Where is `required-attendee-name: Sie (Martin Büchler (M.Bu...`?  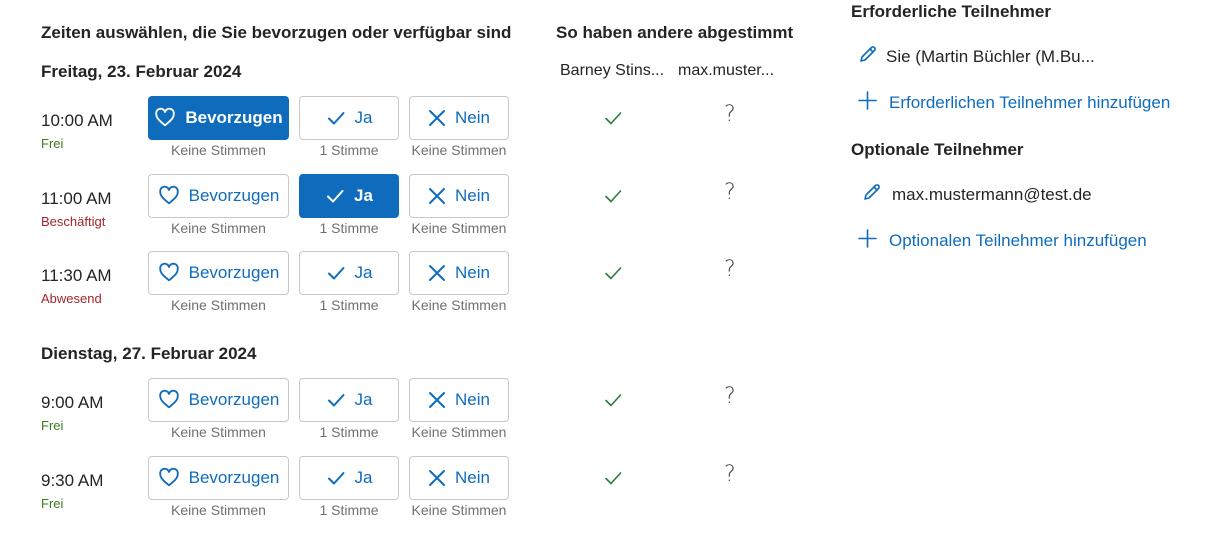 required-attendee-name: Sie (Martin Büchler (M.Bu... is located at coordinates (990, 56).